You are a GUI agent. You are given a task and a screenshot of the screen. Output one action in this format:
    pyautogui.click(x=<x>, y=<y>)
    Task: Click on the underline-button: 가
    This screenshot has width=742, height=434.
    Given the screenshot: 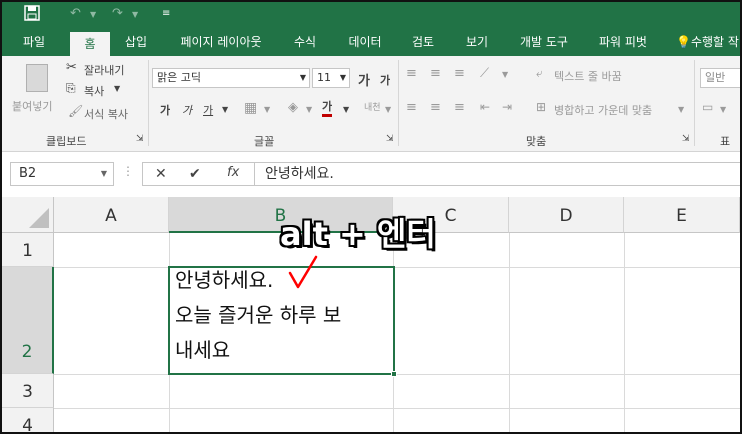 What is the action you would take?
    pyautogui.click(x=208, y=110)
    